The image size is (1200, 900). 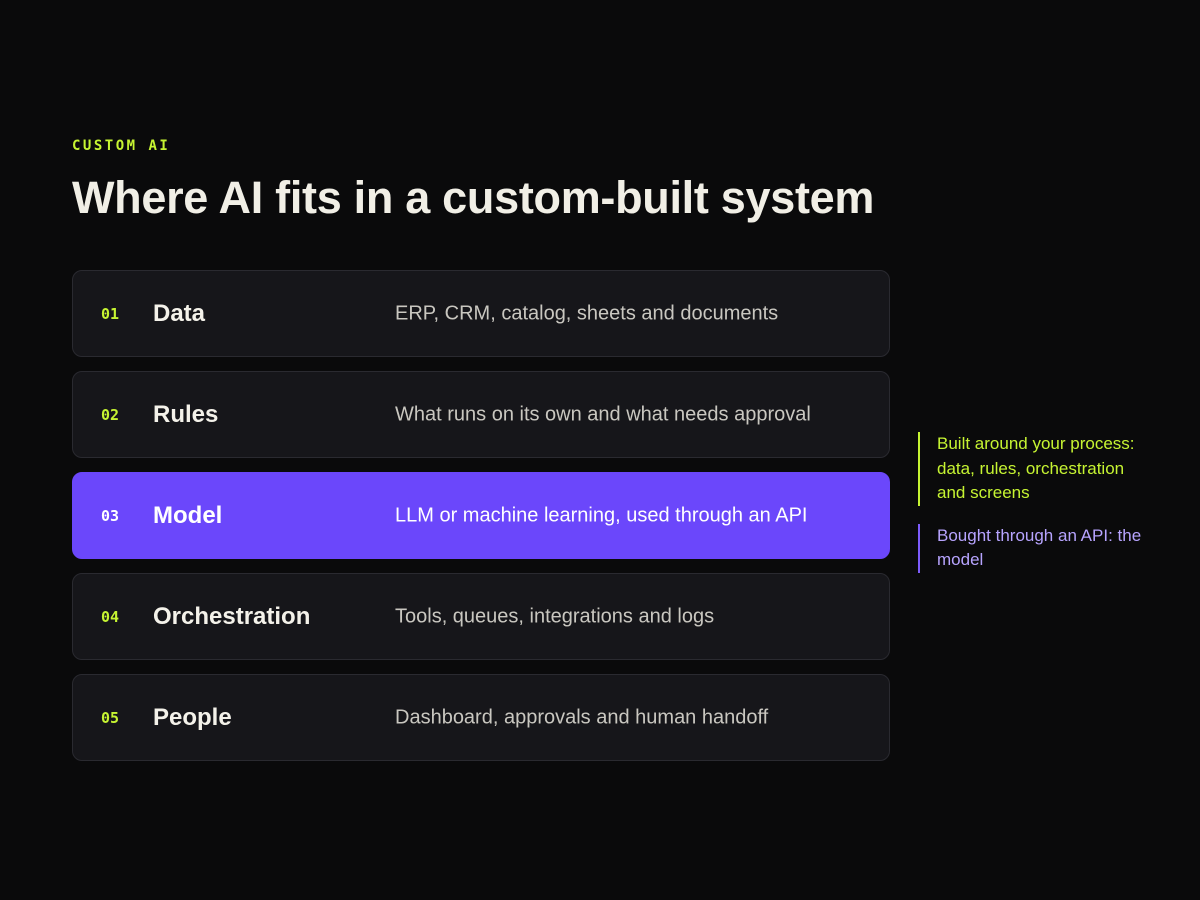 I want to click on layer-description: ERP, CRM, catalog, sheets and documents, so click(x=587, y=313).